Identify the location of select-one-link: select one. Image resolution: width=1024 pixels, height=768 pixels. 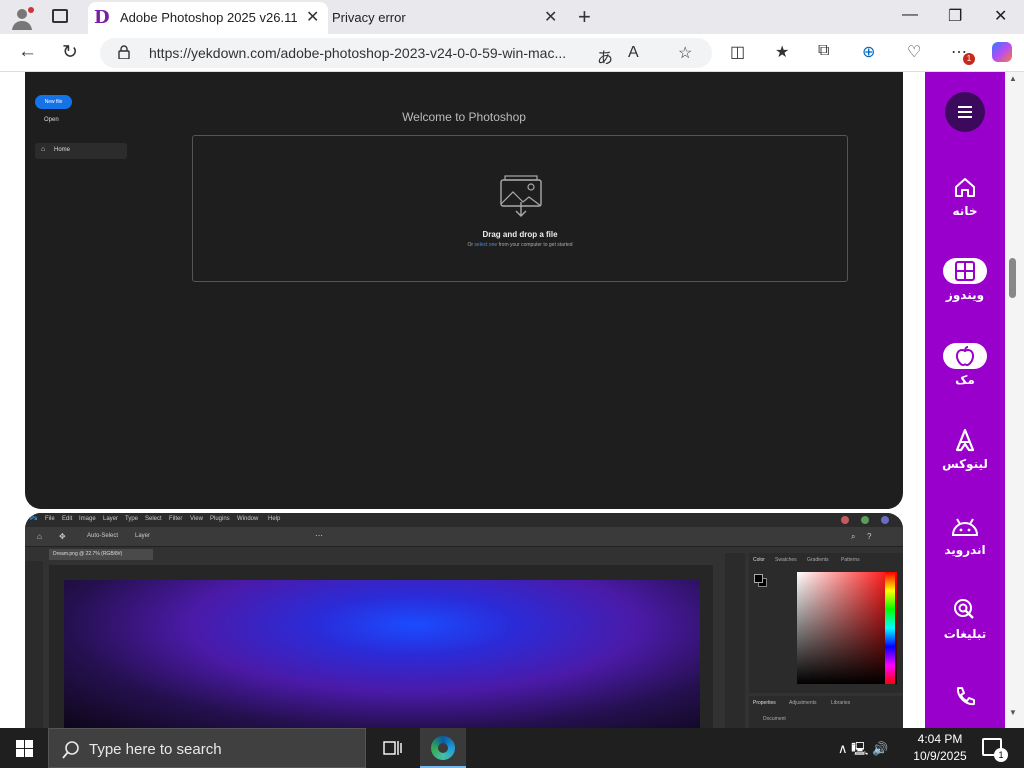
(486, 245).